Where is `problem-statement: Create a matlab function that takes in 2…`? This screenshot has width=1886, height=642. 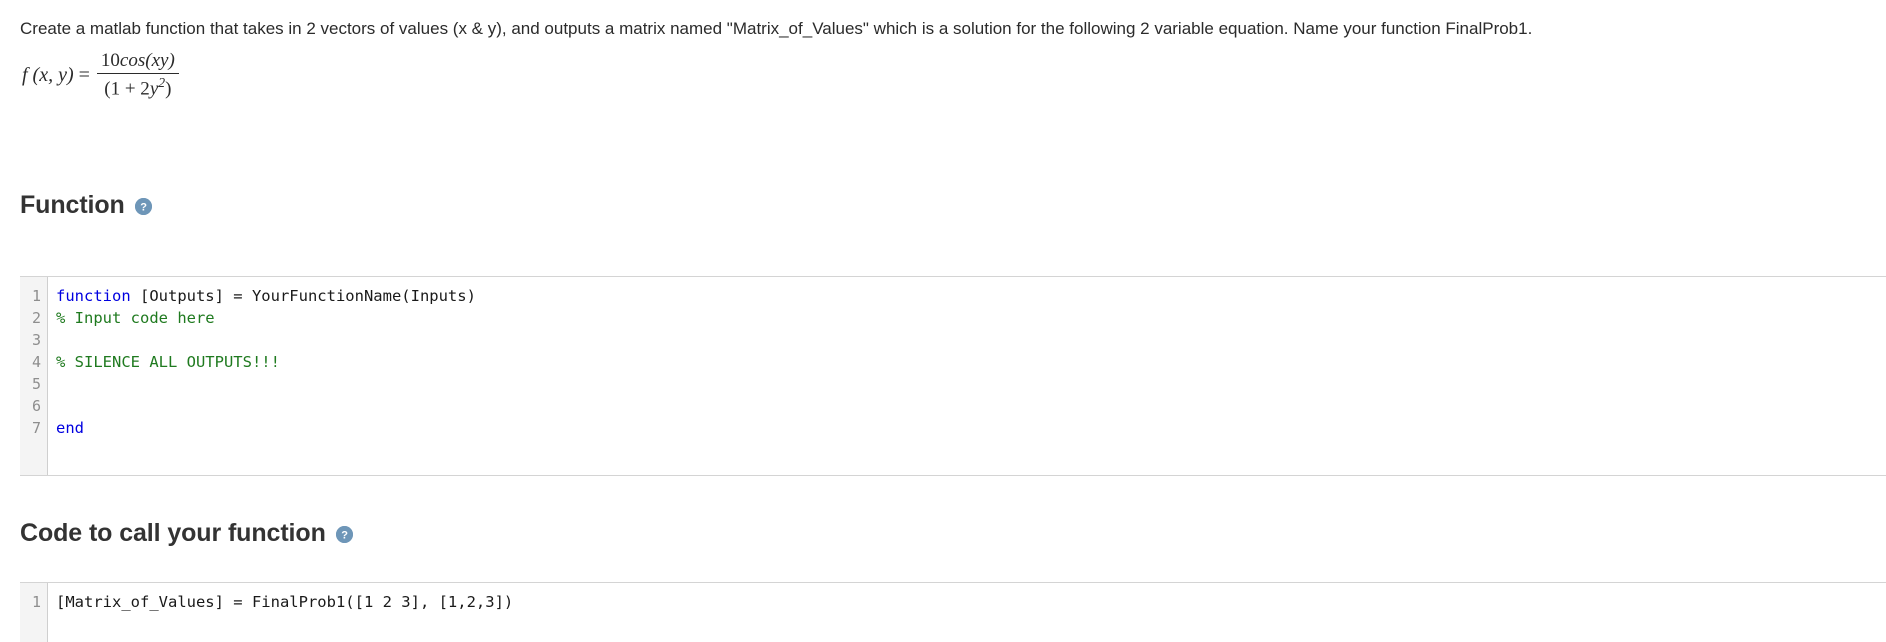 problem-statement: Create a matlab function that takes in 2… is located at coordinates (776, 28).